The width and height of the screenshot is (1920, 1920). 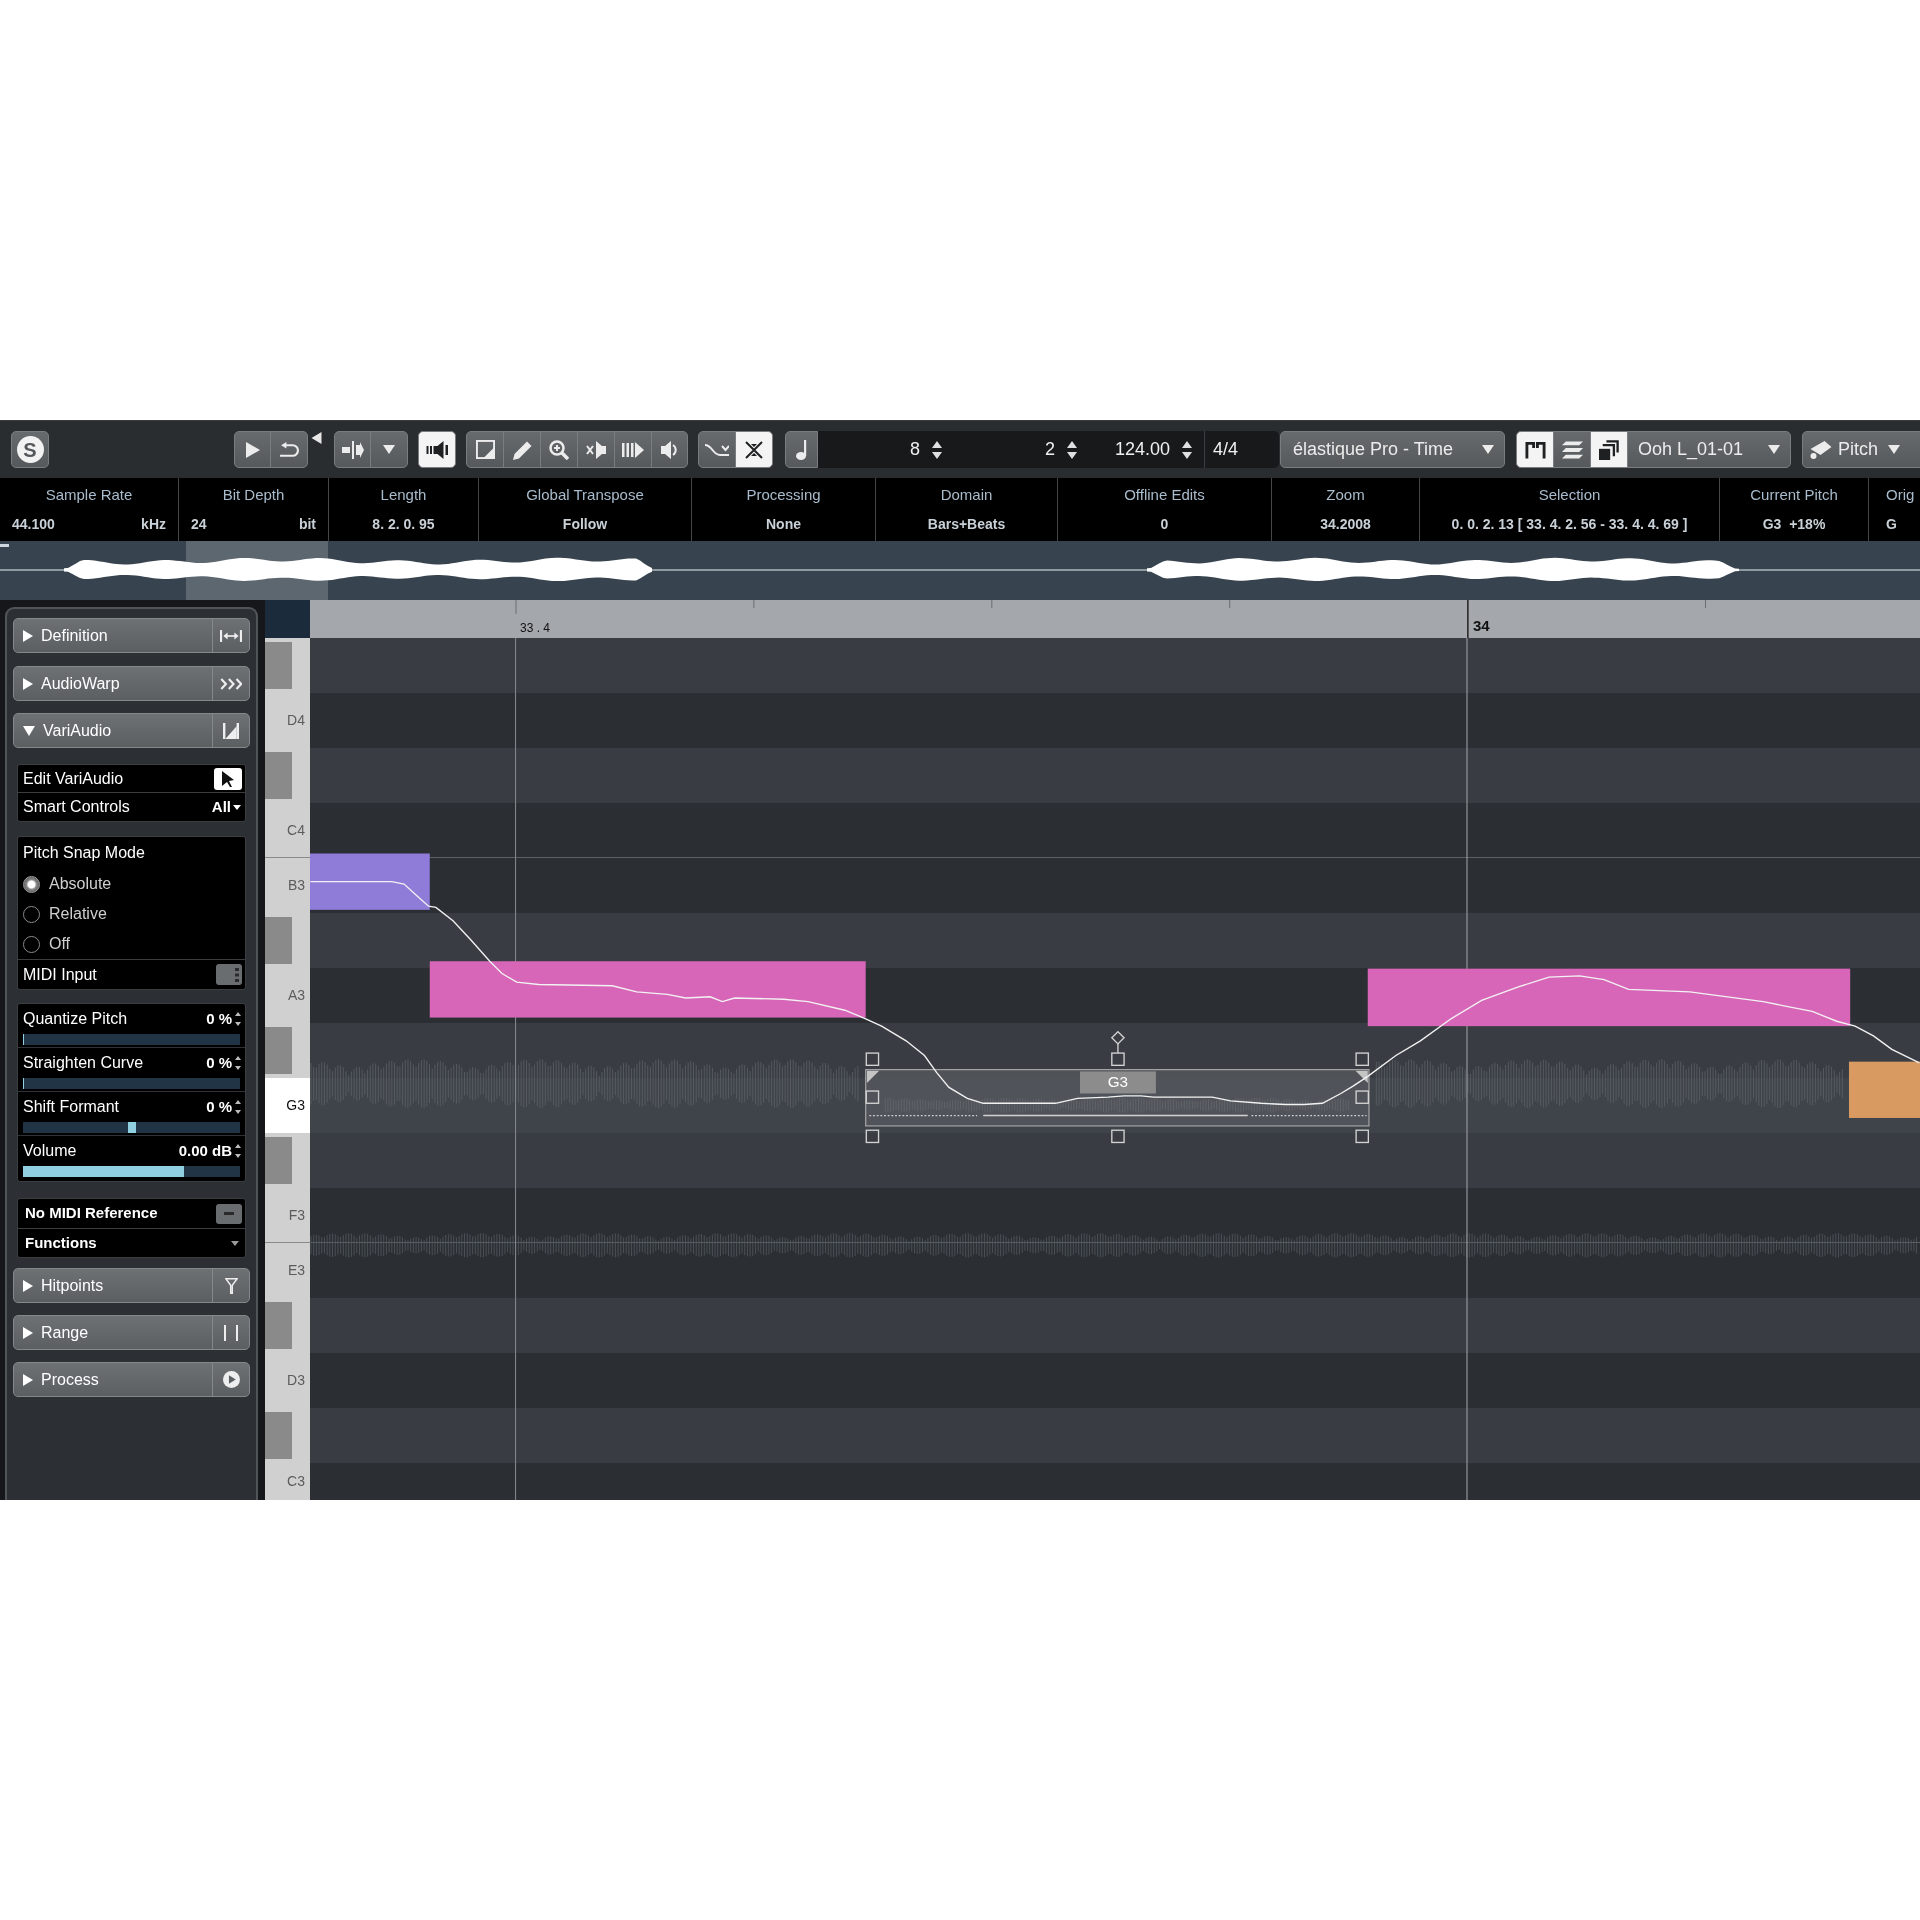 I want to click on event-dropdown: Ooh L_01-01, so click(x=1709, y=449).